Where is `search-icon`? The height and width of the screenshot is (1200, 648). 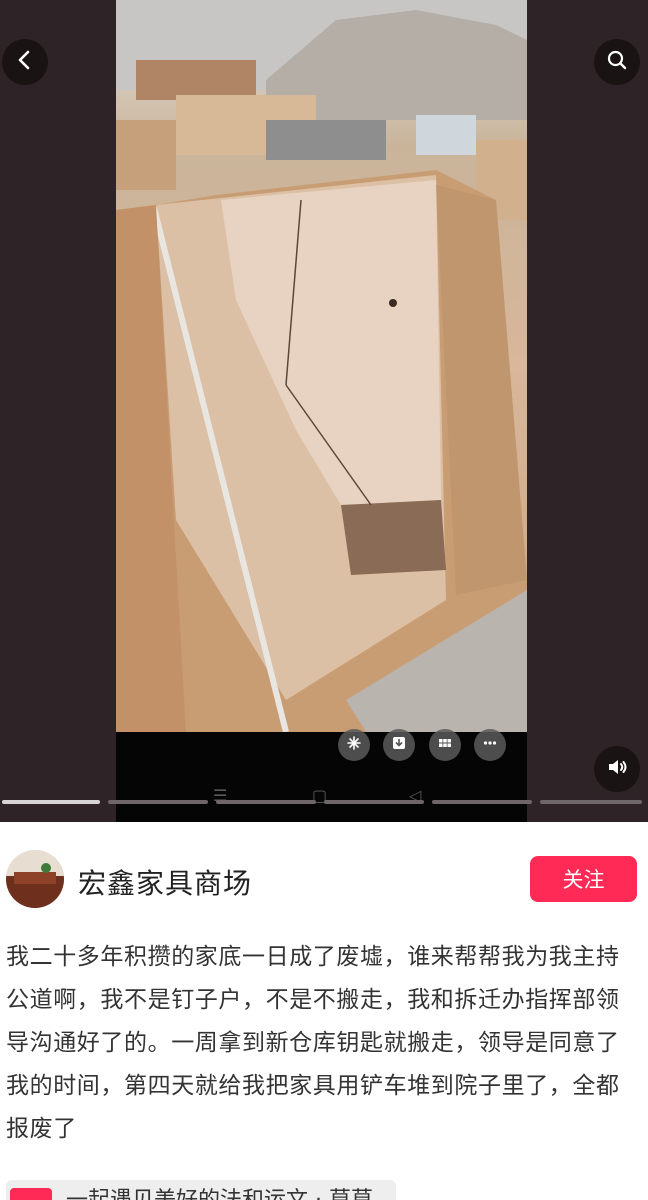 search-icon is located at coordinates (617, 62).